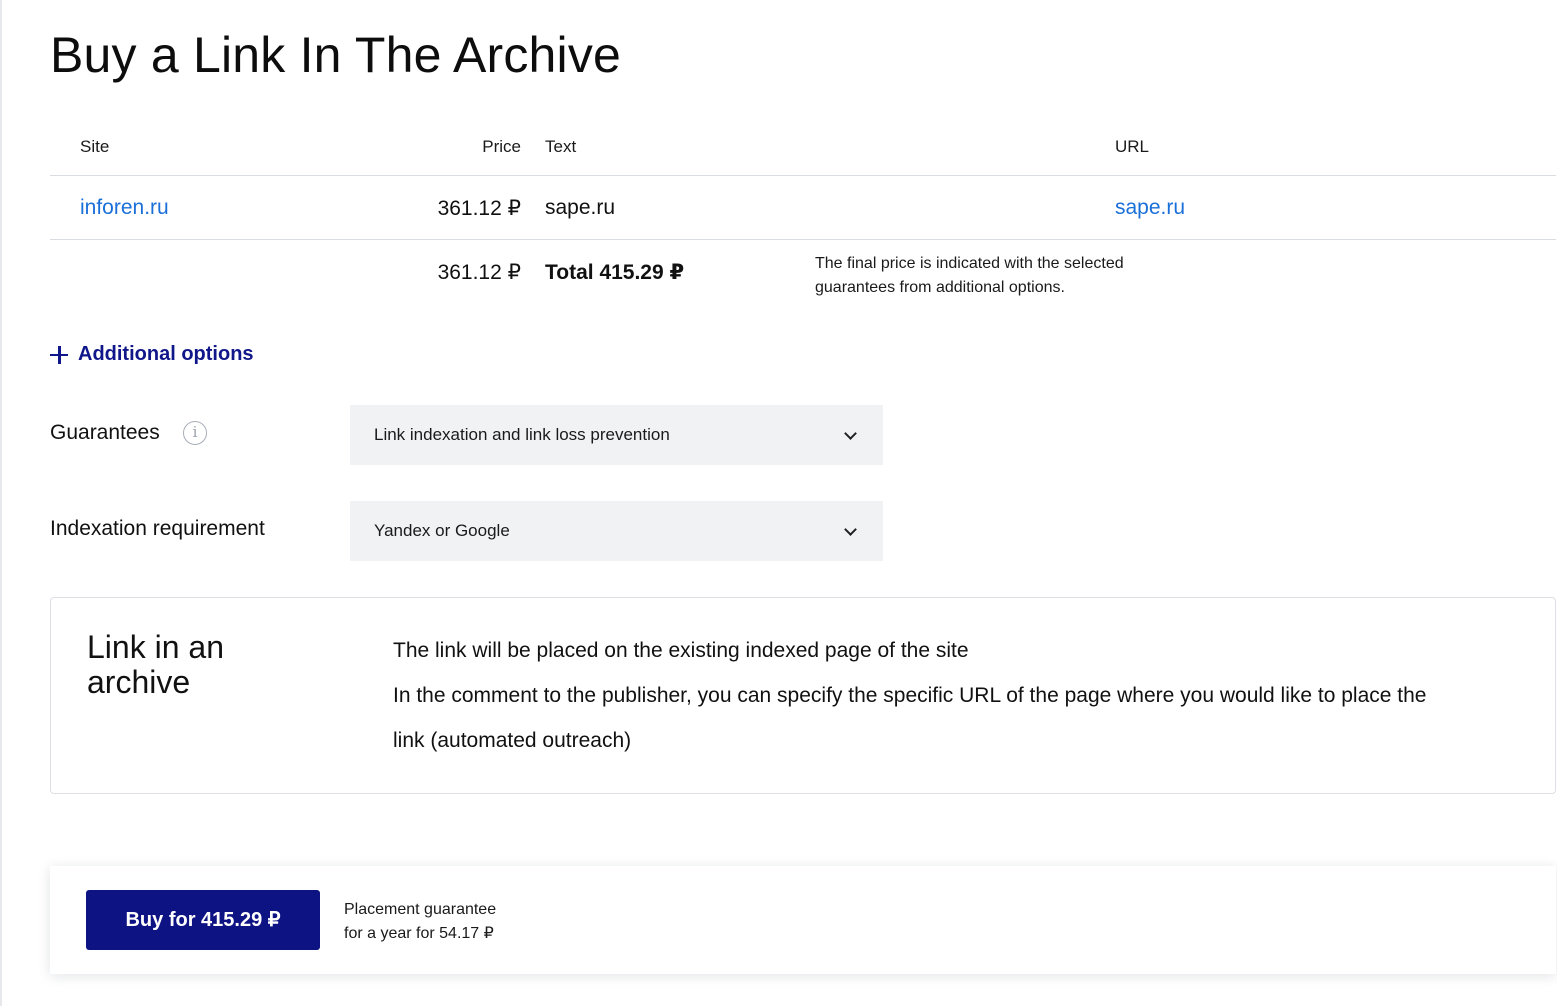 This screenshot has height=1006, width=1557. What do you see at coordinates (336, 55) in the screenshot?
I see `page-title: Buy a Link In The Archive` at bounding box center [336, 55].